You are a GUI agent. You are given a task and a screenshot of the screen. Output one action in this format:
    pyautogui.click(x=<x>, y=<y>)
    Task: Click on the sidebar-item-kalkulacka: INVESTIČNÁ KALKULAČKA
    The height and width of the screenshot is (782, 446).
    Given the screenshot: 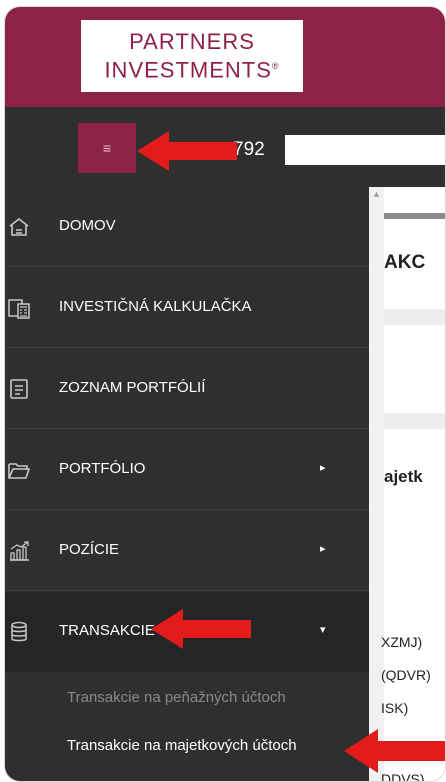 What is the action you would take?
    pyautogui.click(x=187, y=308)
    